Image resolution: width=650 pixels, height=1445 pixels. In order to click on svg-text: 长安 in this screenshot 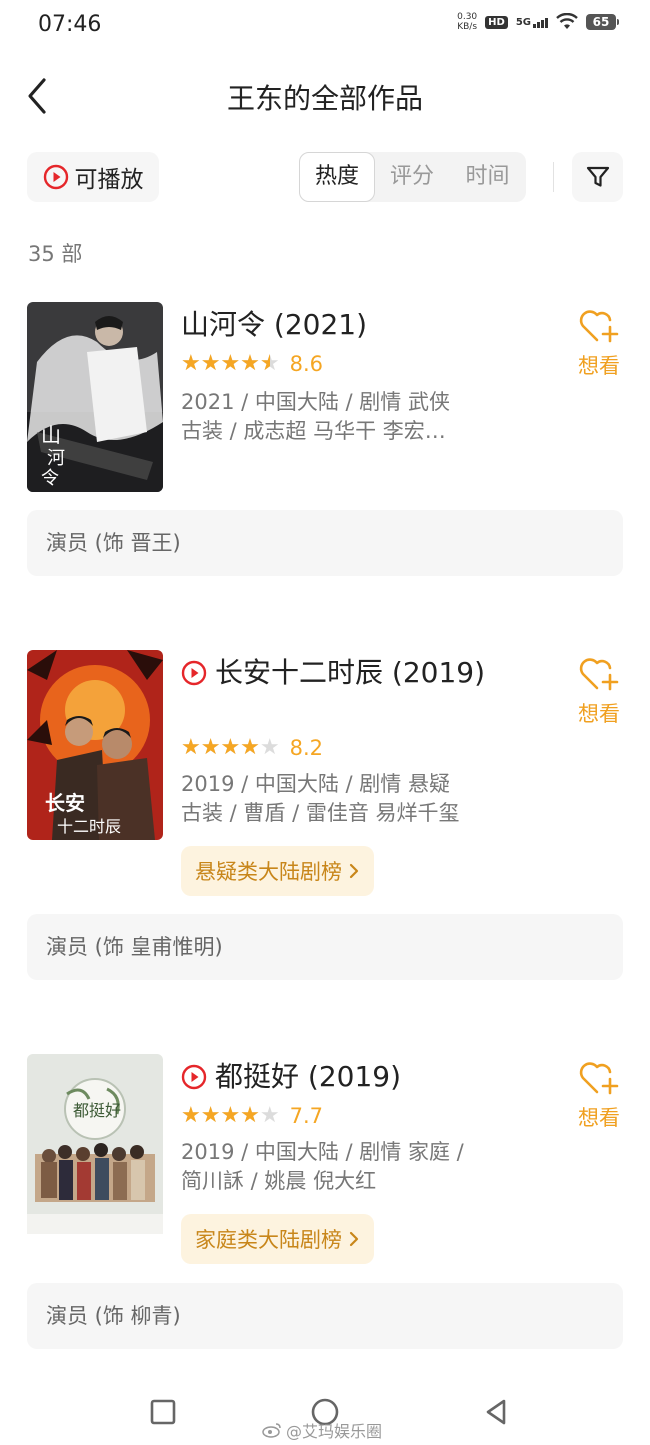, I will do `click(65, 803)`.